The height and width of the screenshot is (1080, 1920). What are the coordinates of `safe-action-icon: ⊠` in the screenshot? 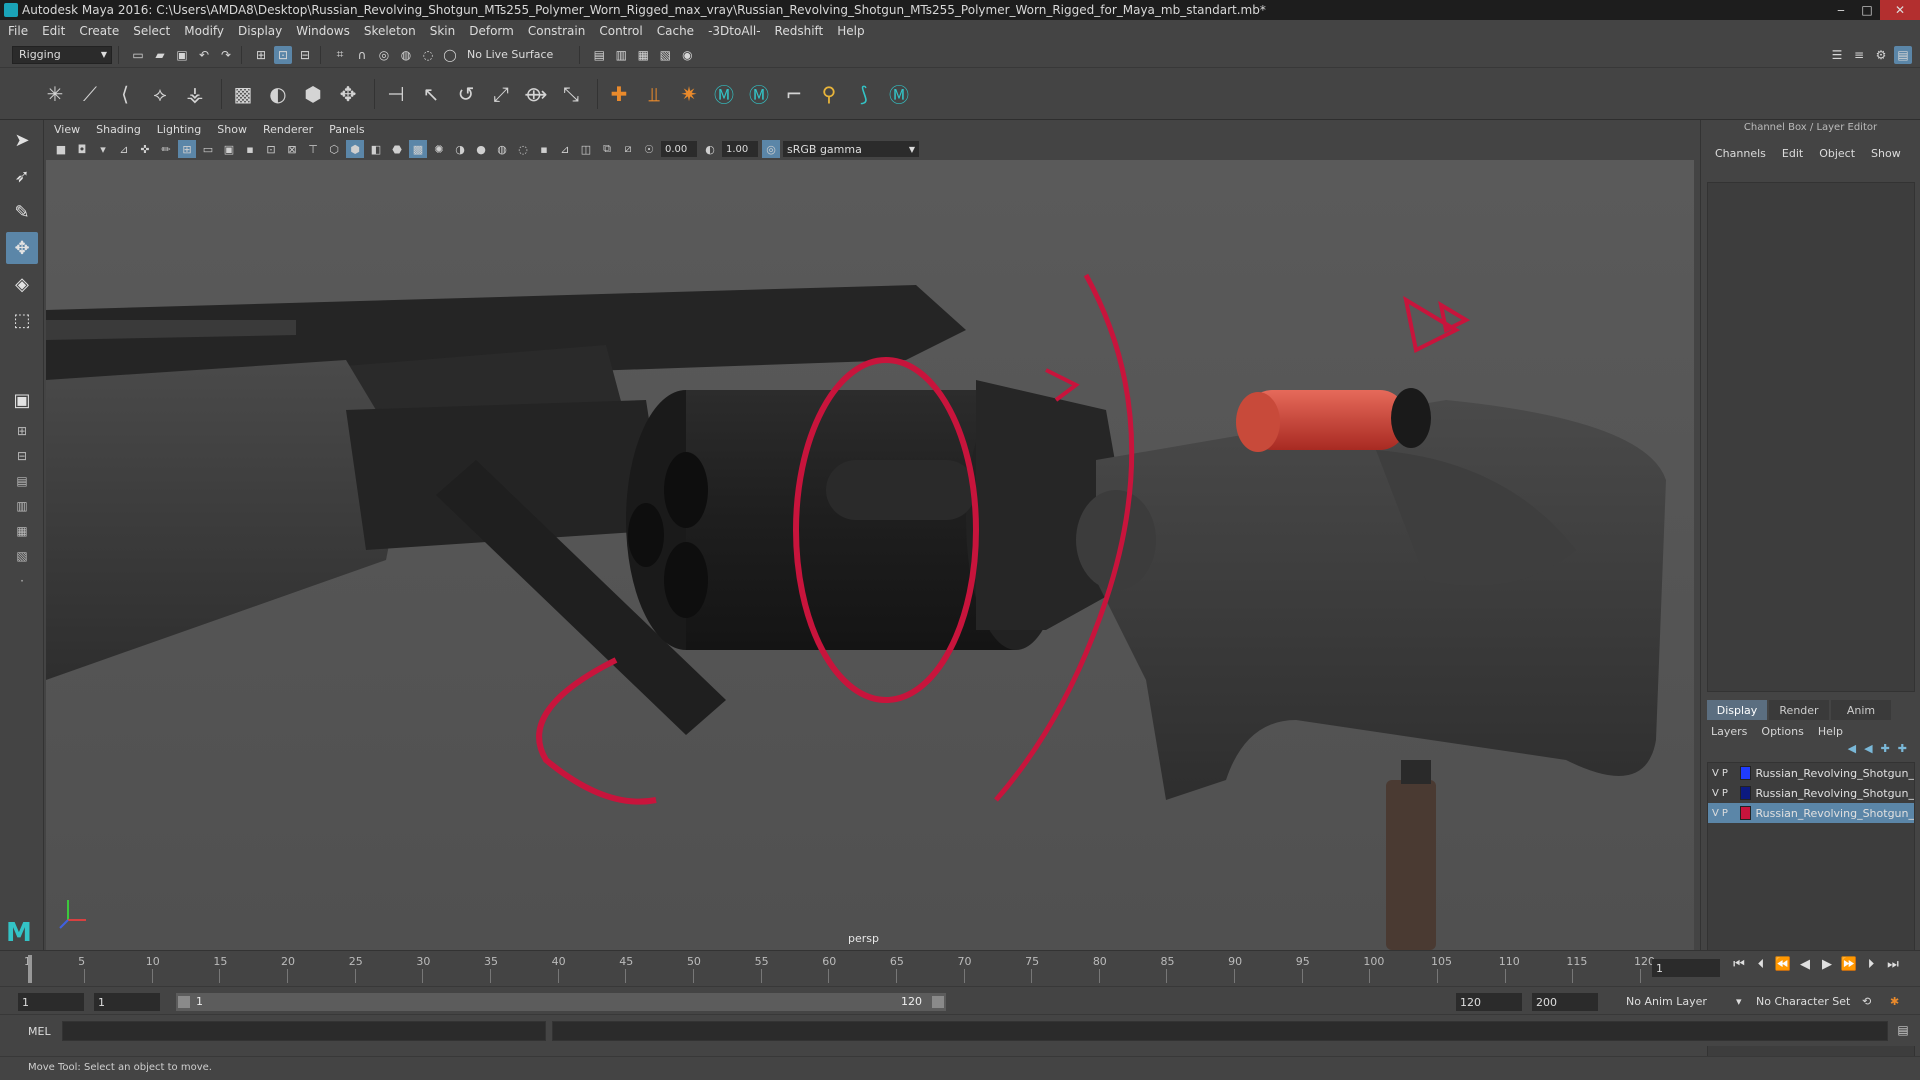 It's located at (292, 149).